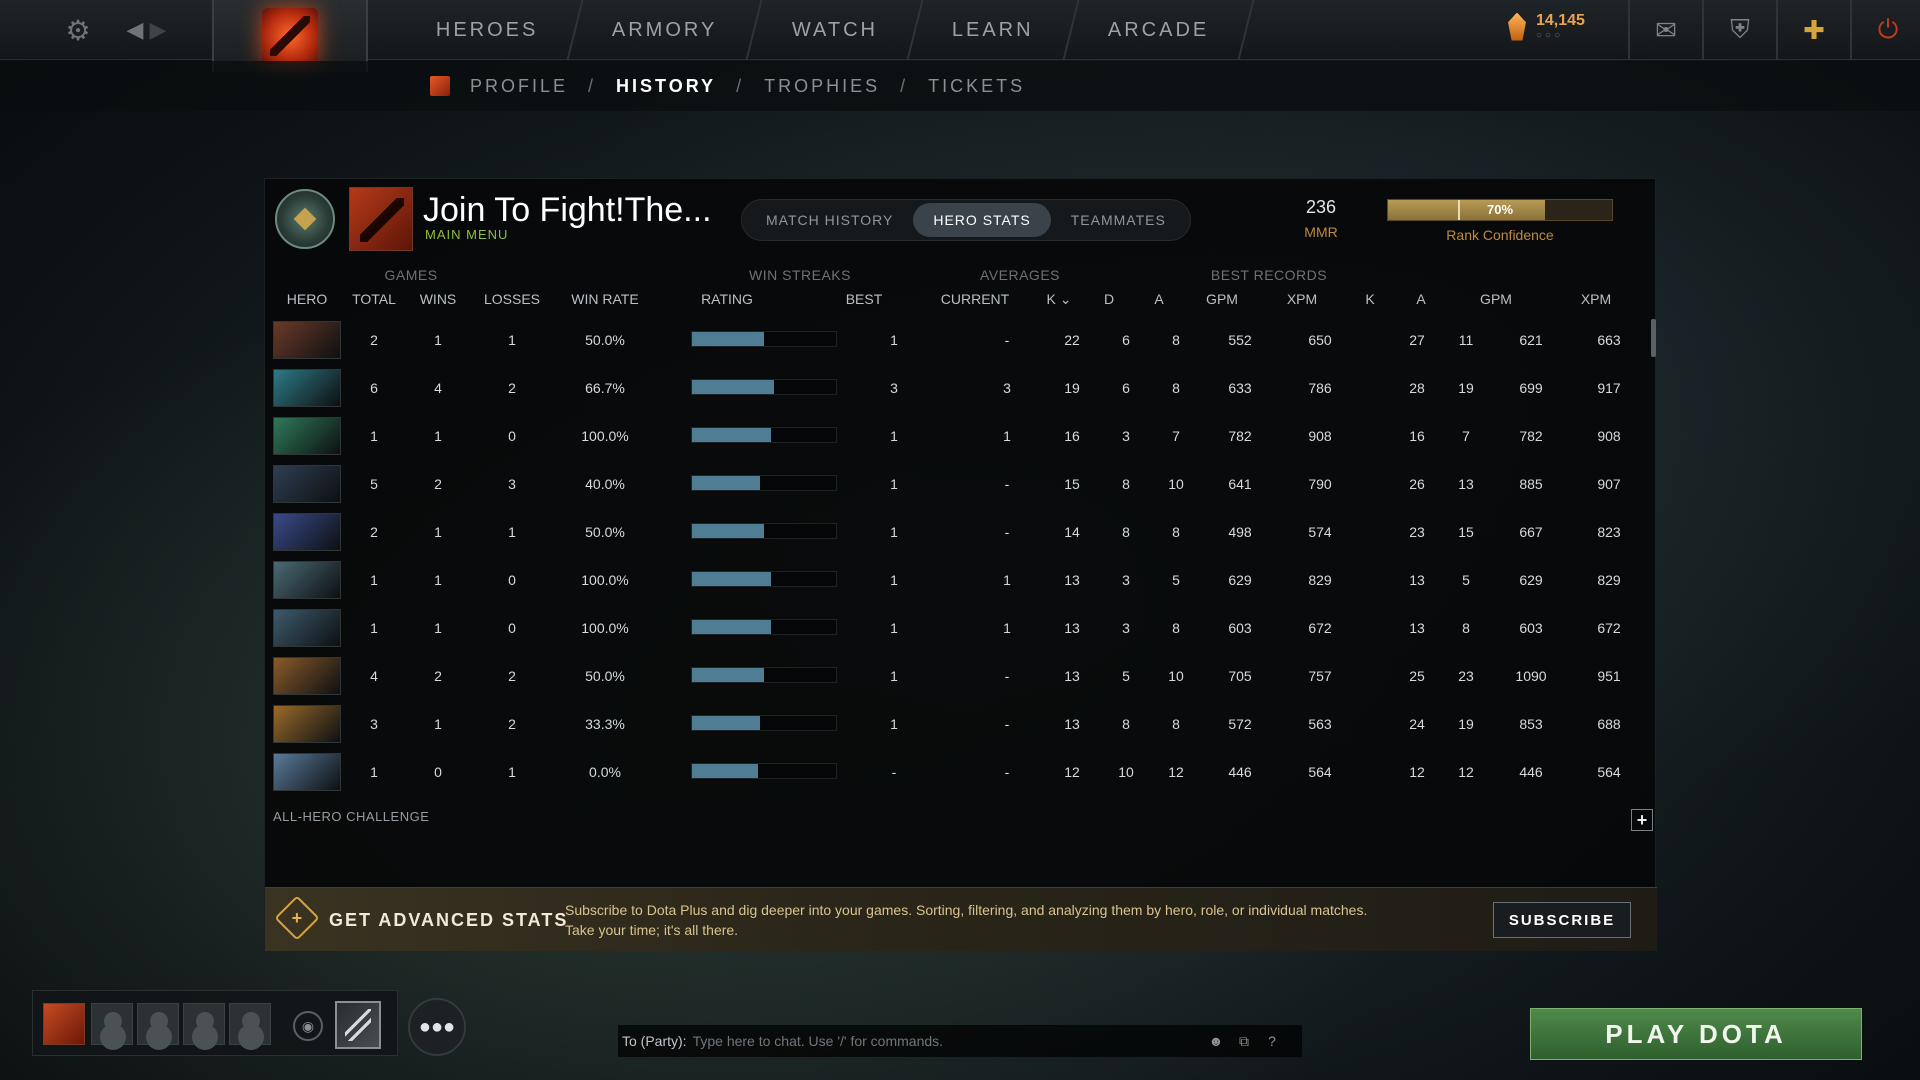  I want to click on mmr-label: MMR, so click(1321, 232).